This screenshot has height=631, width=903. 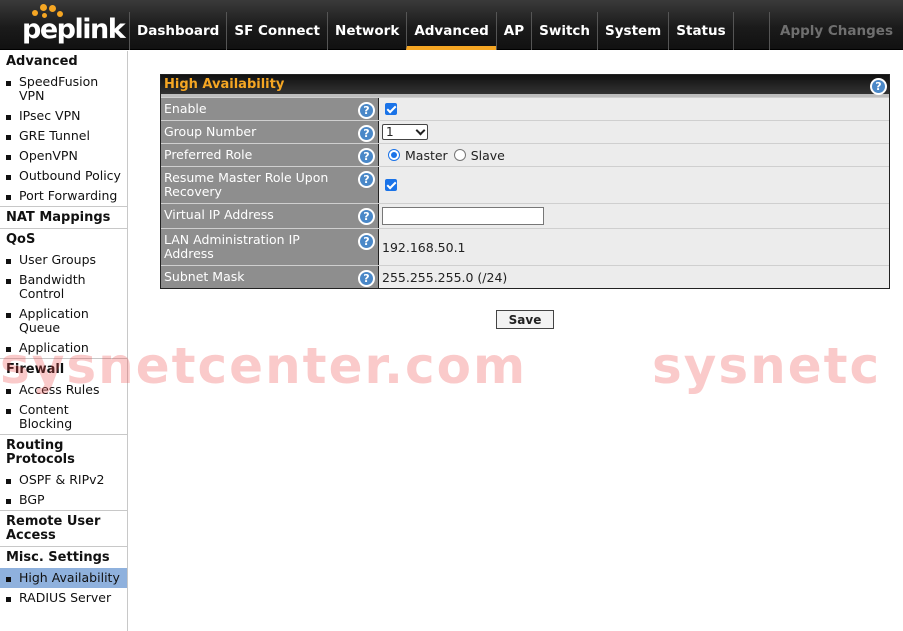 I want to click on sidebar-item-radius-server: RADIUS Server, so click(x=63, y=598).